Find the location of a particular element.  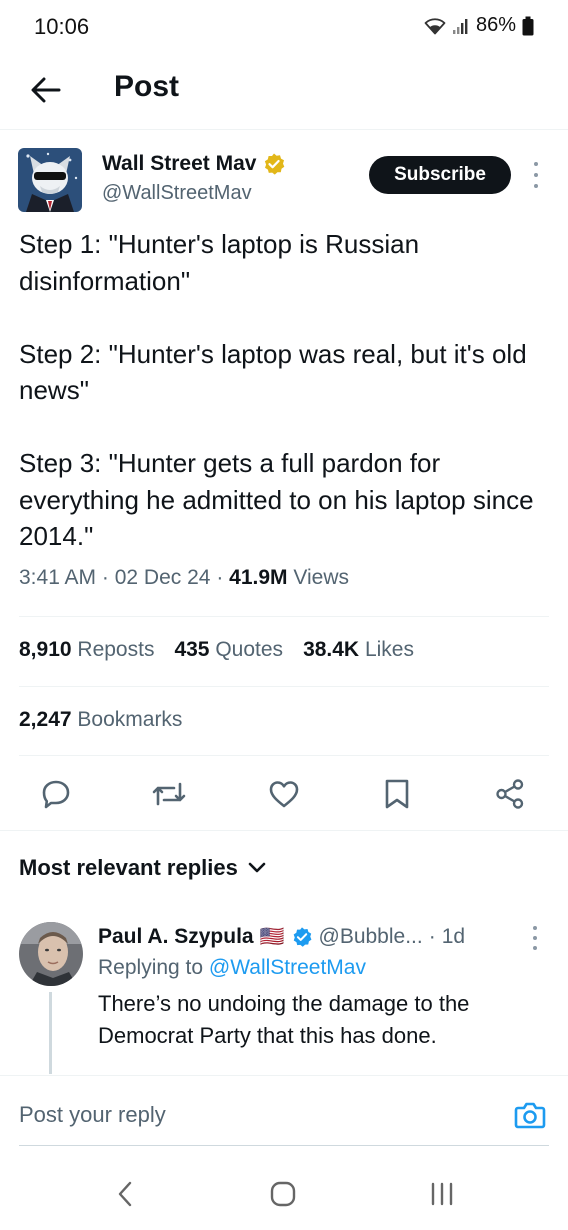

replying-to: Replying to @WallStreetMav is located at coordinates (232, 968).